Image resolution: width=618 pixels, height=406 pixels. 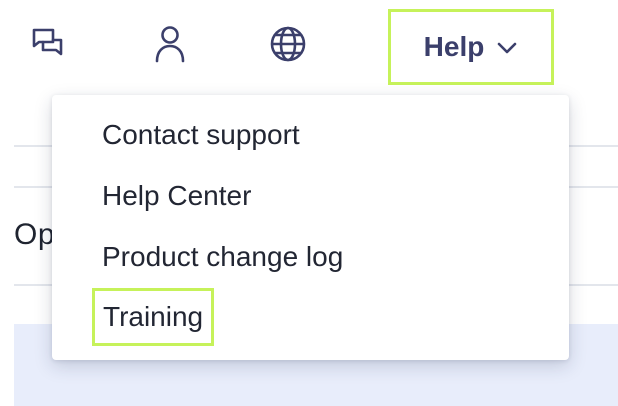 I want to click on page-heading-partial: Op, so click(x=35, y=234).